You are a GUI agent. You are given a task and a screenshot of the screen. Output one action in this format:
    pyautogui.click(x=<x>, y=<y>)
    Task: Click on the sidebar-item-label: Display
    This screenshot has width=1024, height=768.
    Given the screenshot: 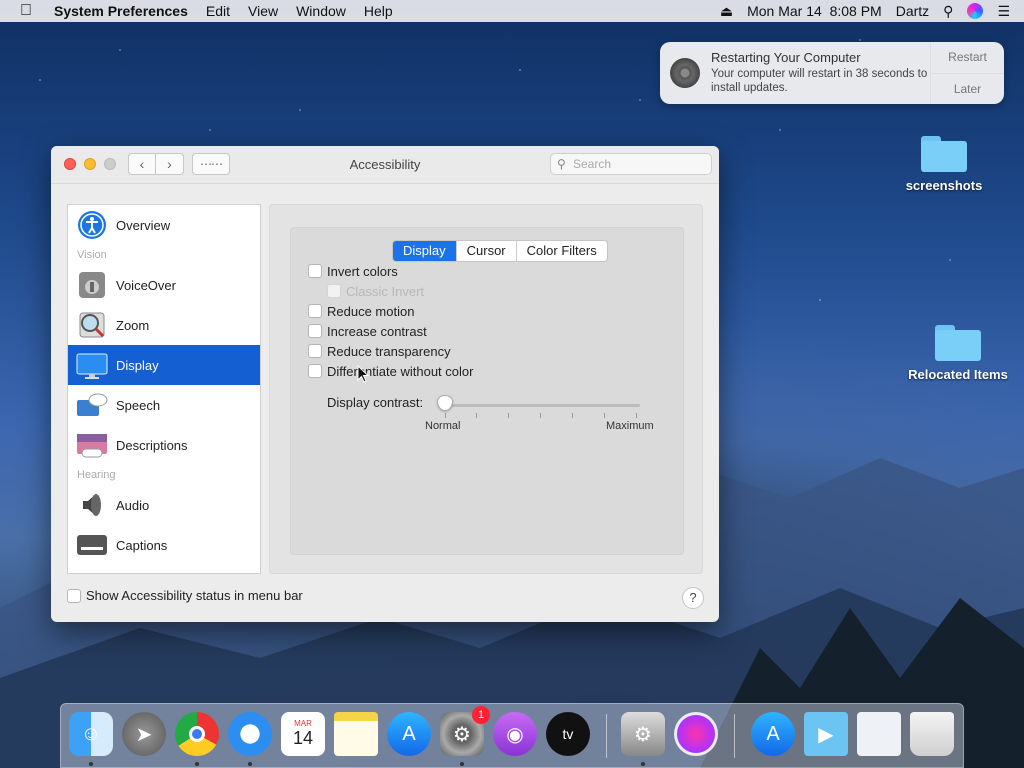 What is the action you would take?
    pyautogui.click(x=137, y=365)
    